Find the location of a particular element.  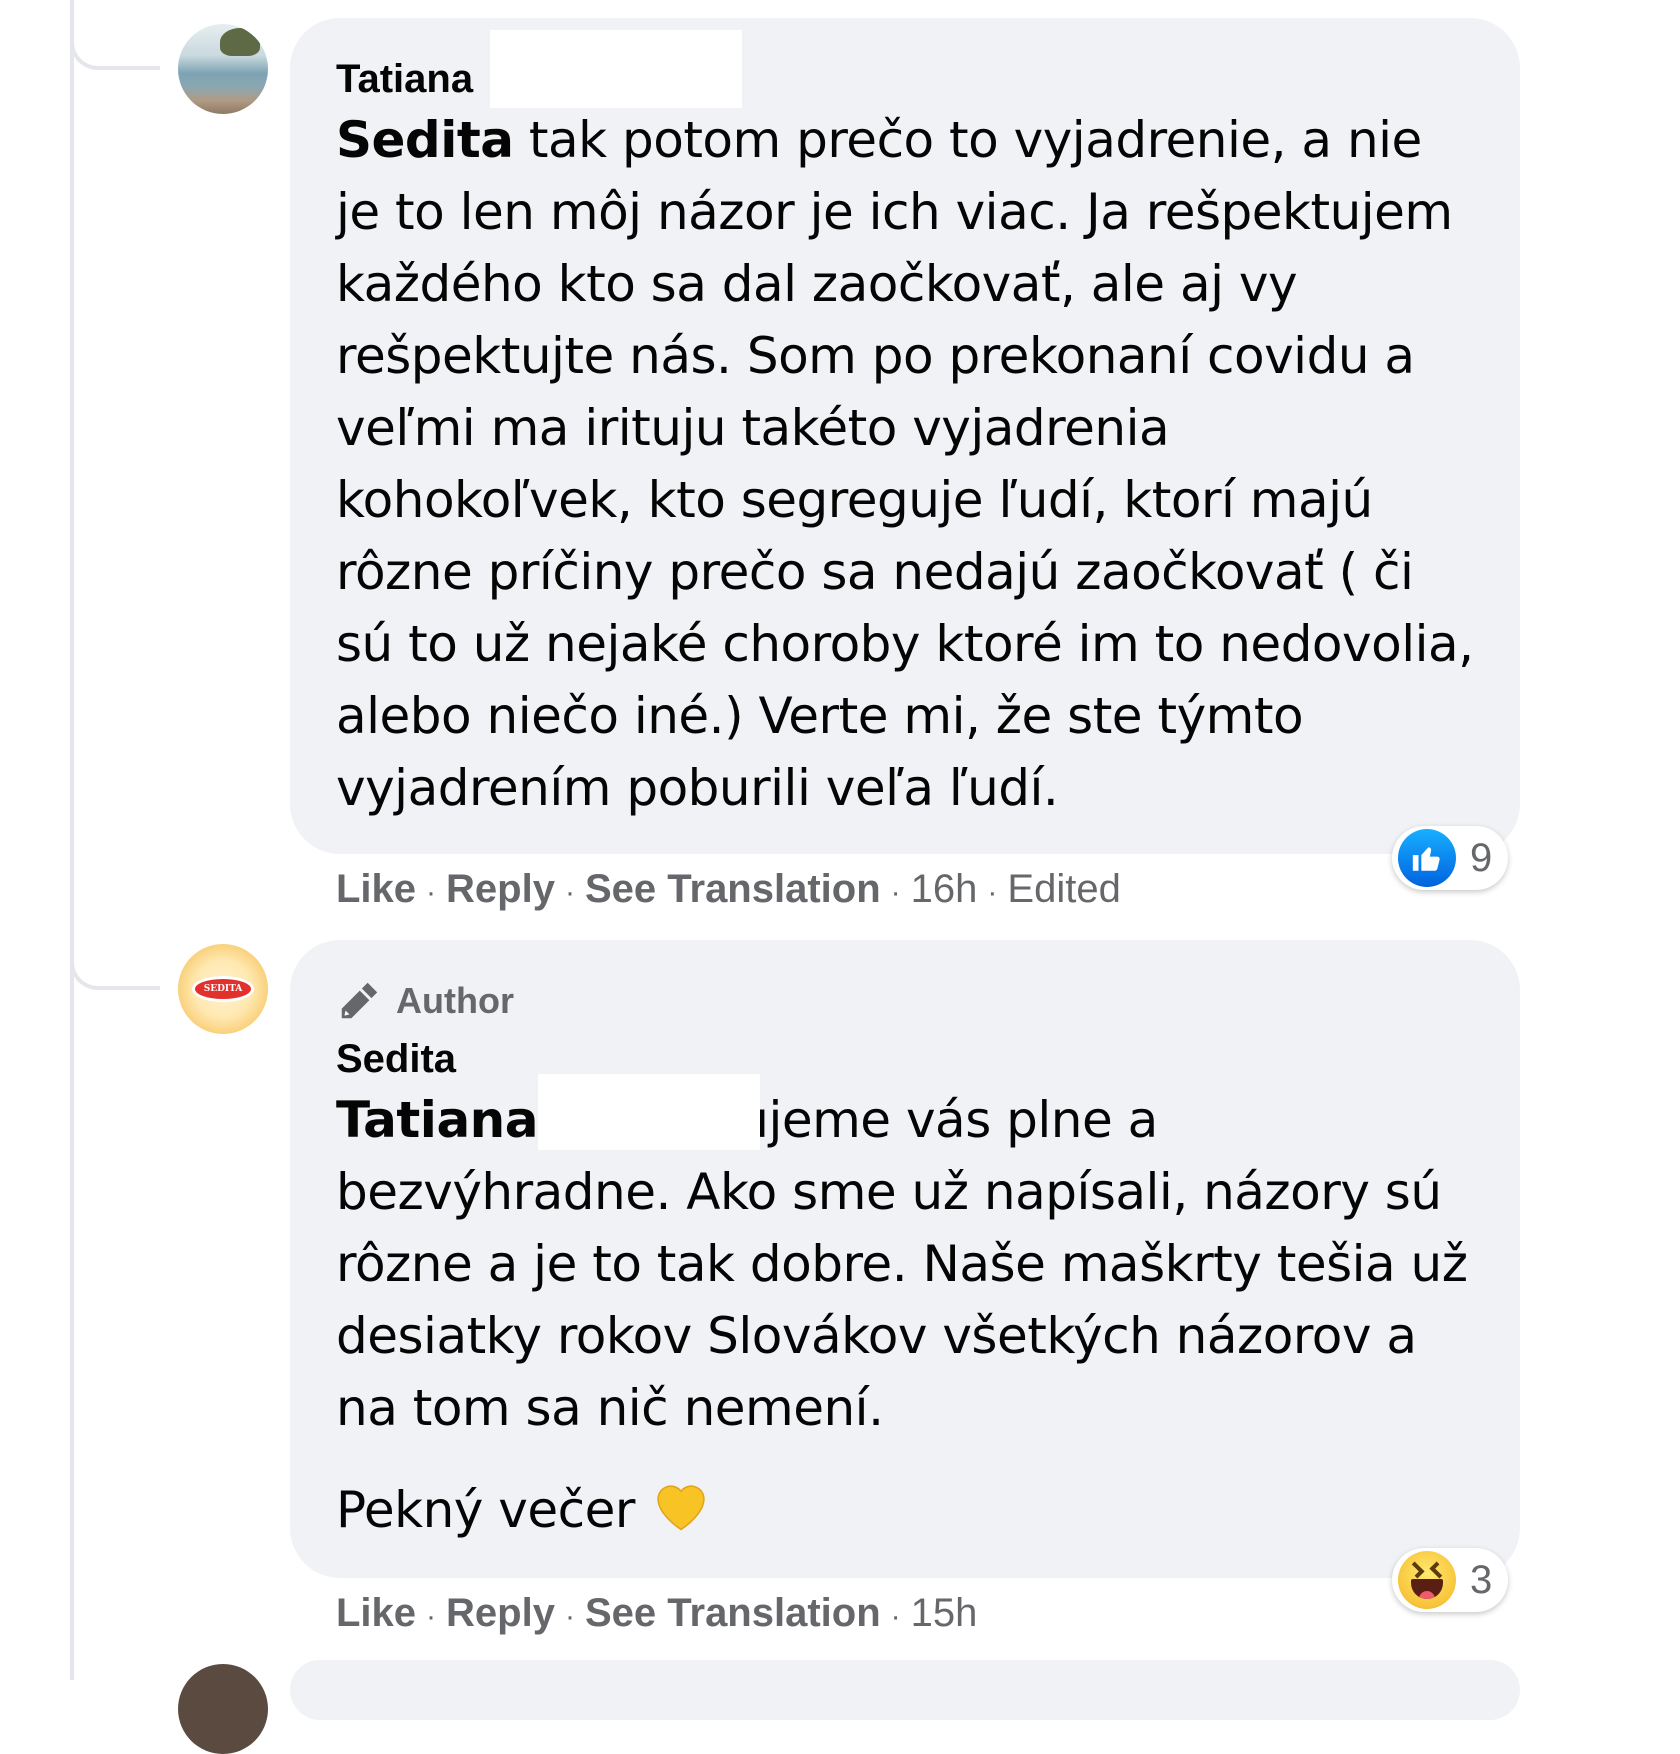

signoff-text: Pekný večer is located at coordinates (485, 1510).